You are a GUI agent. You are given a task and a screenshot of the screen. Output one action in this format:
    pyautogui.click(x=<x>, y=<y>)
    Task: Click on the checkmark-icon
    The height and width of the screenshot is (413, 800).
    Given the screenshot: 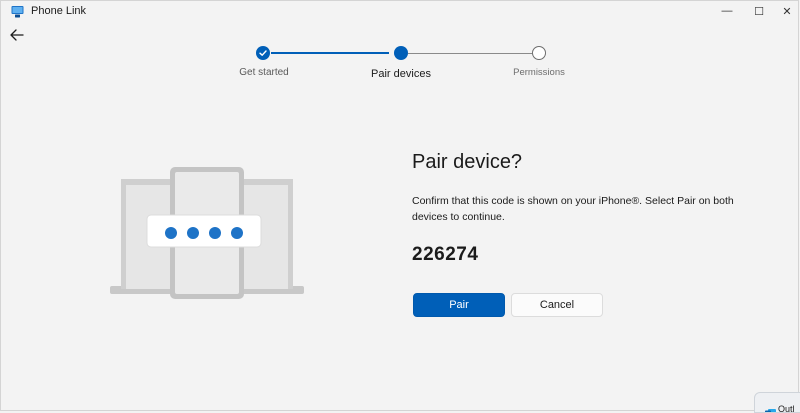 What is the action you would take?
    pyautogui.click(x=263, y=53)
    